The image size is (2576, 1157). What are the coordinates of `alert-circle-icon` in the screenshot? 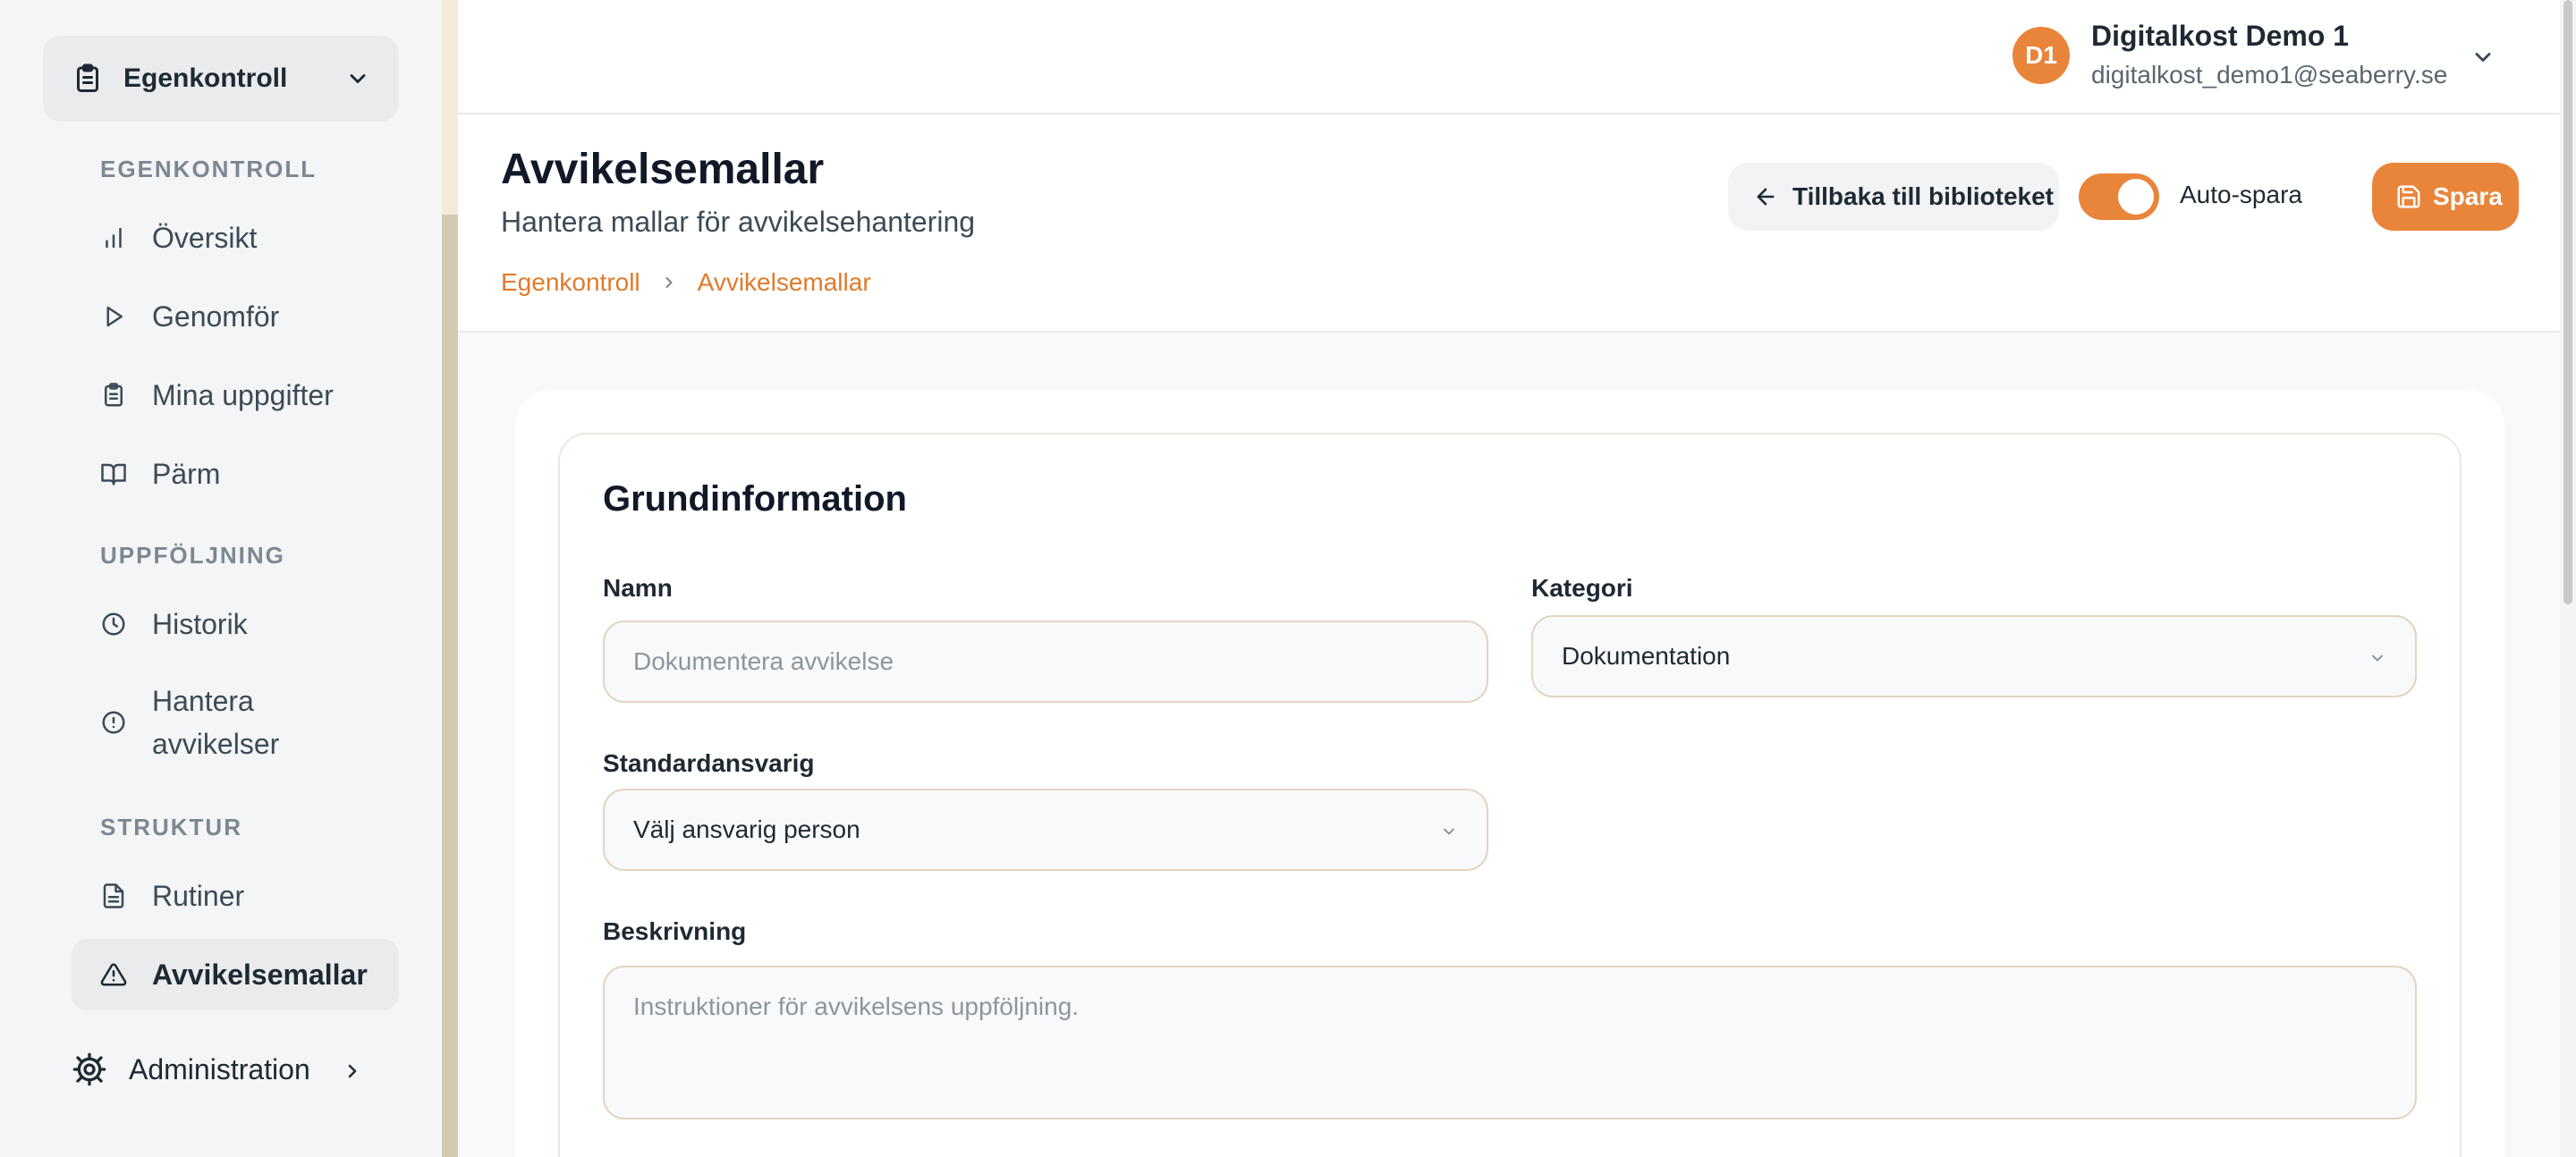 It's located at (113, 722).